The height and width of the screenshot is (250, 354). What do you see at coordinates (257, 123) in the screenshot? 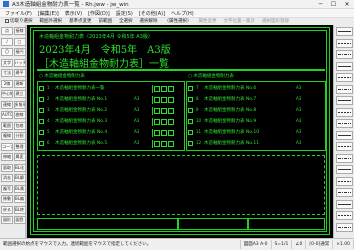
I see `table-row: 10 木造軸組金物耐力表 No.9 A3` at bounding box center [257, 123].